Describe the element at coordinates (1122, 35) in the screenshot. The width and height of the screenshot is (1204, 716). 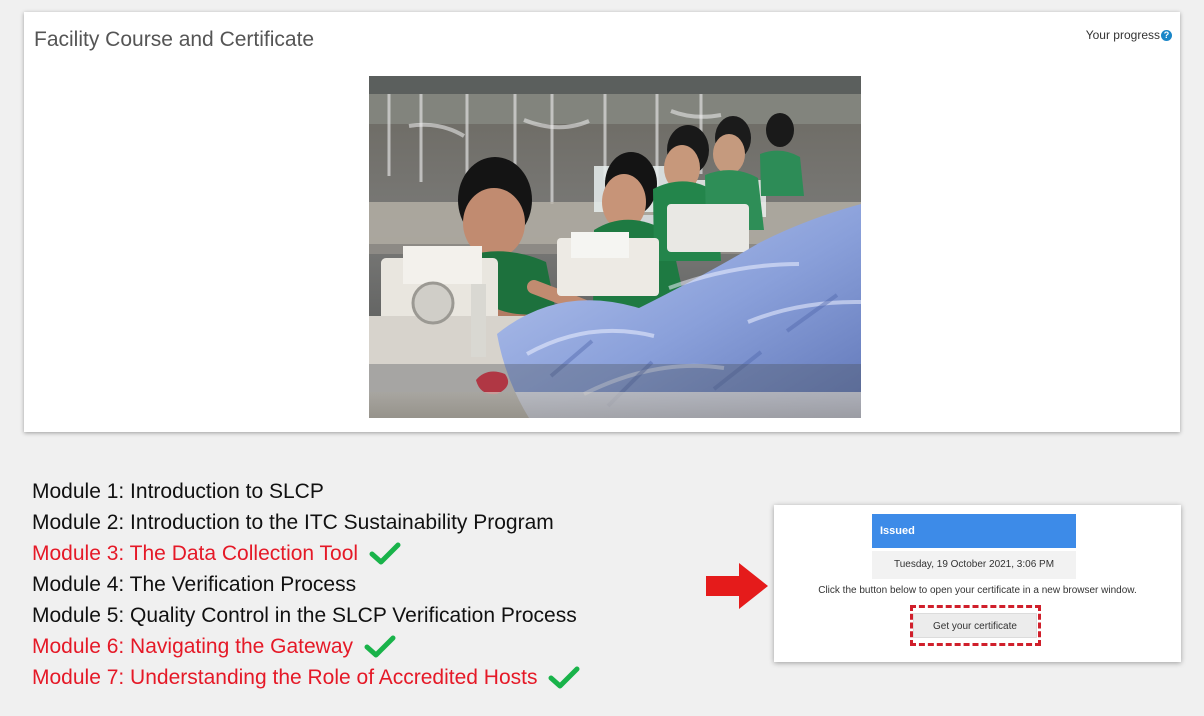
I see `progress-label: Your progress` at that location.